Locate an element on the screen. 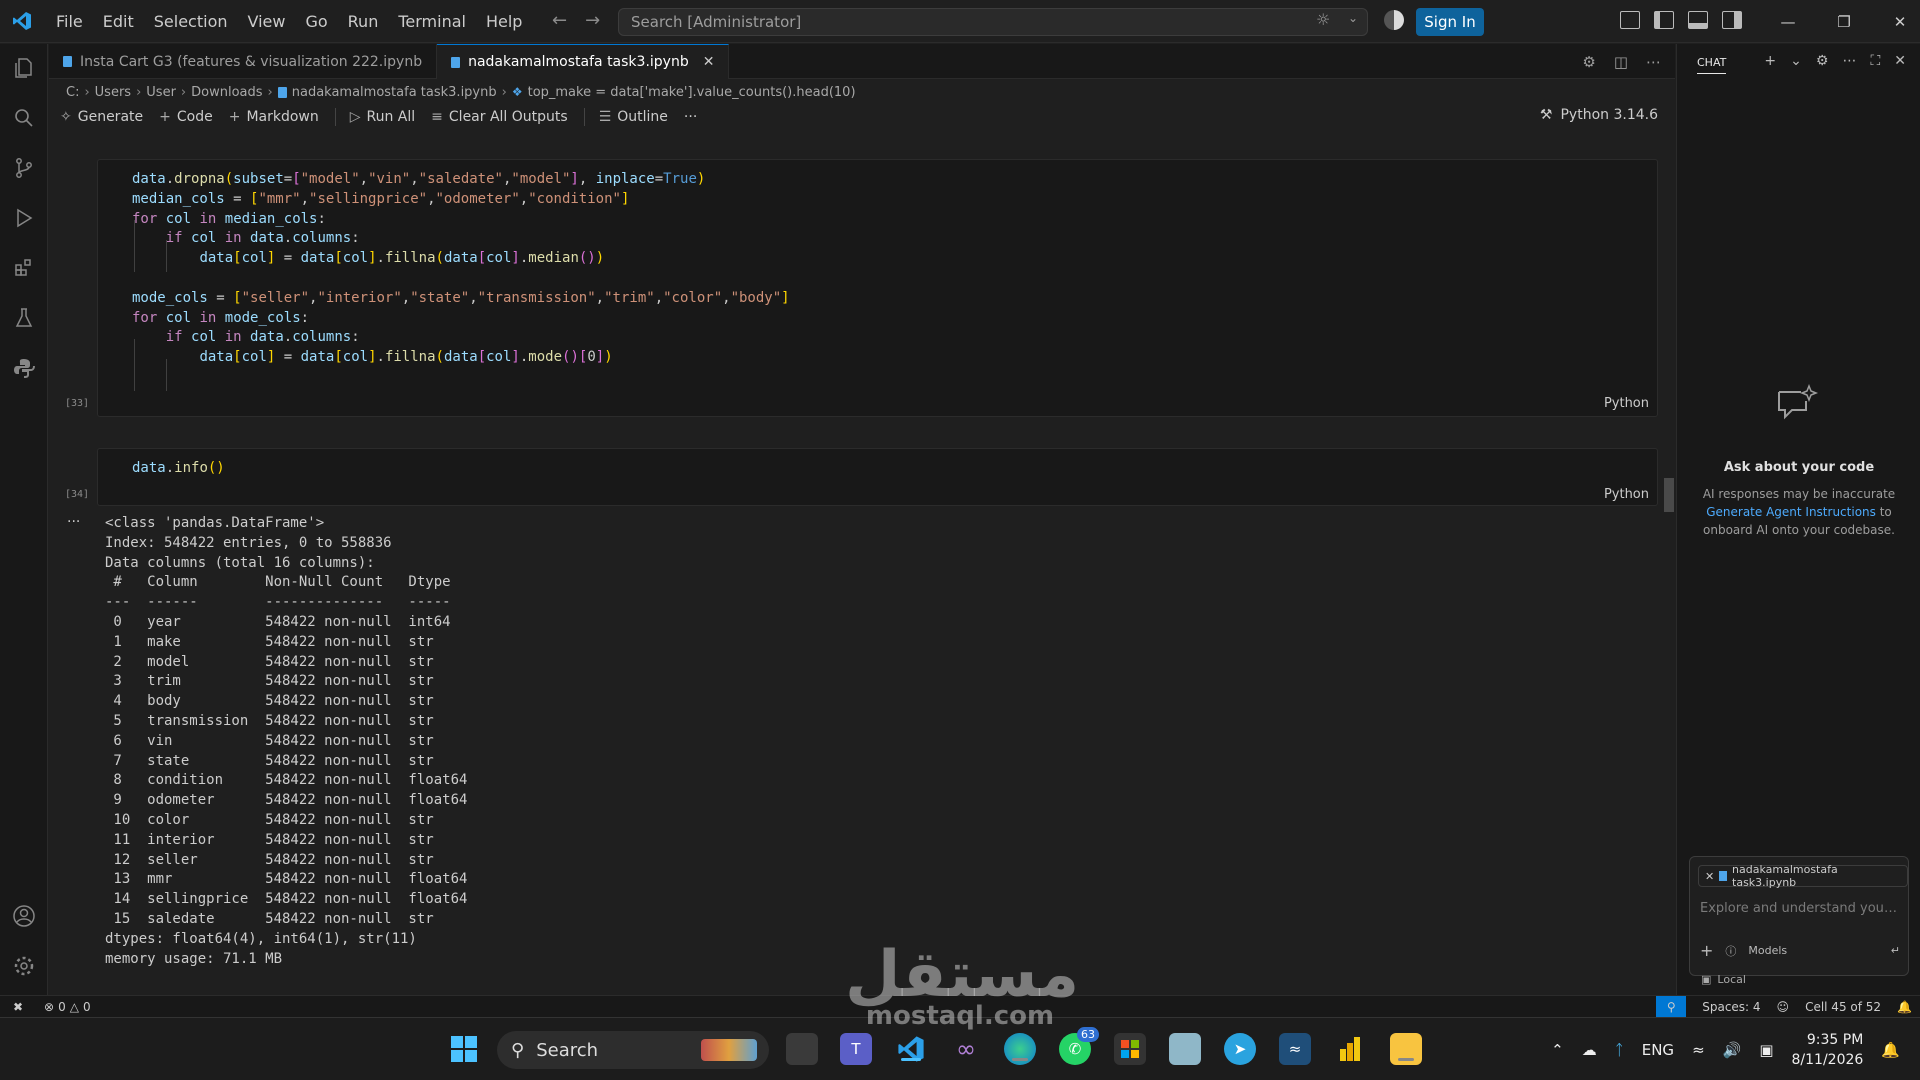 This screenshot has height=1080, width=1920. clock: 9:35 PM 8/11/2026 is located at coordinates (1828, 1050).